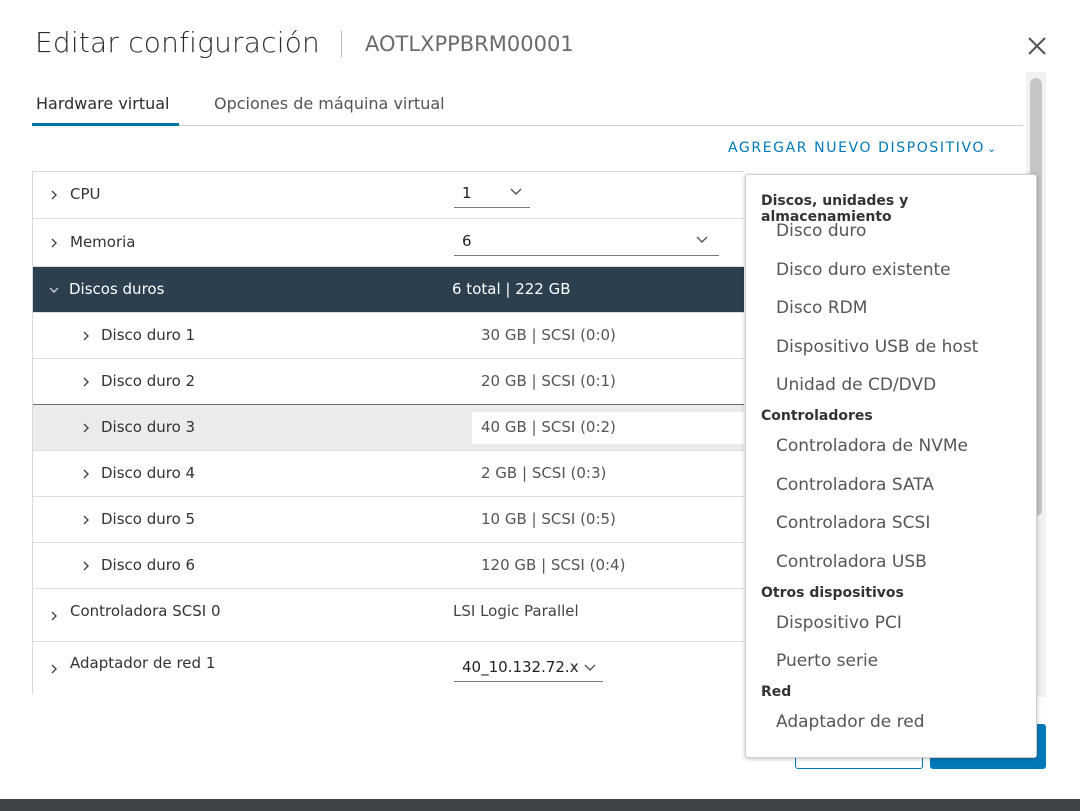  What do you see at coordinates (856, 385) in the screenshot?
I see `menu-item-cd-dvd-drive: Unidad de CD/DVD` at bounding box center [856, 385].